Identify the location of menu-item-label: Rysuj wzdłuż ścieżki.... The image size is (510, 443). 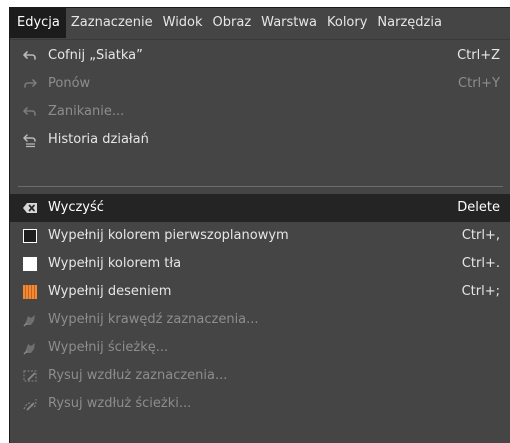
(120, 403).